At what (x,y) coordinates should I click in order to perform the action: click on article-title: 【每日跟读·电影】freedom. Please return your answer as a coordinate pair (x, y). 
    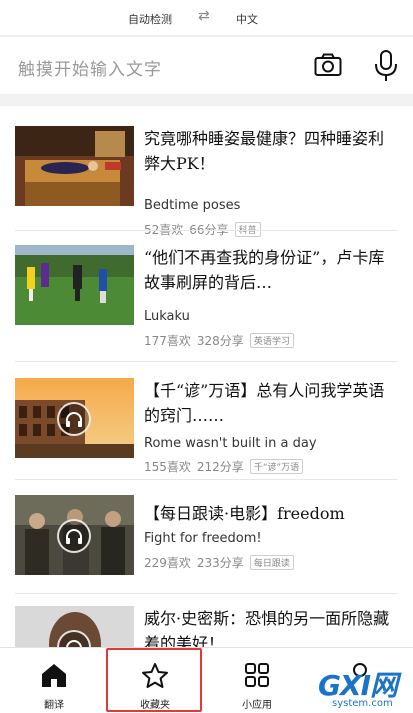
    Looking at the image, I should click on (271, 513).